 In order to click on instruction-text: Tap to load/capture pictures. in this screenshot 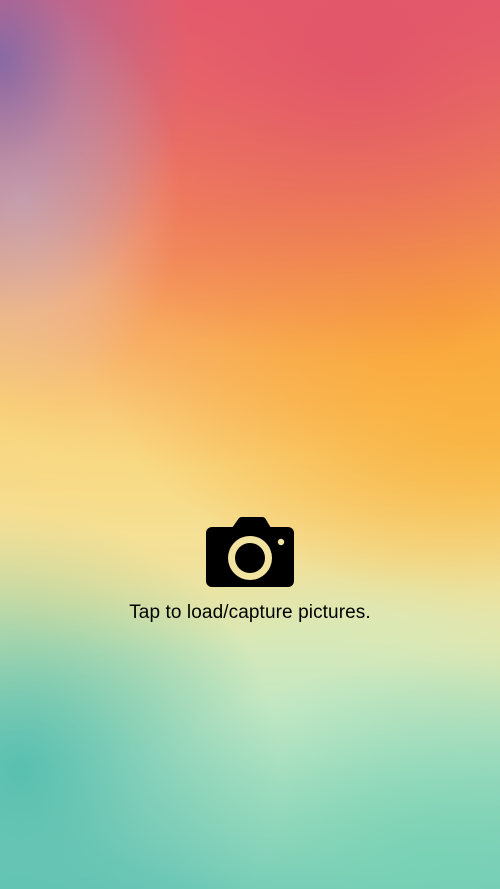, I will do `click(250, 612)`.